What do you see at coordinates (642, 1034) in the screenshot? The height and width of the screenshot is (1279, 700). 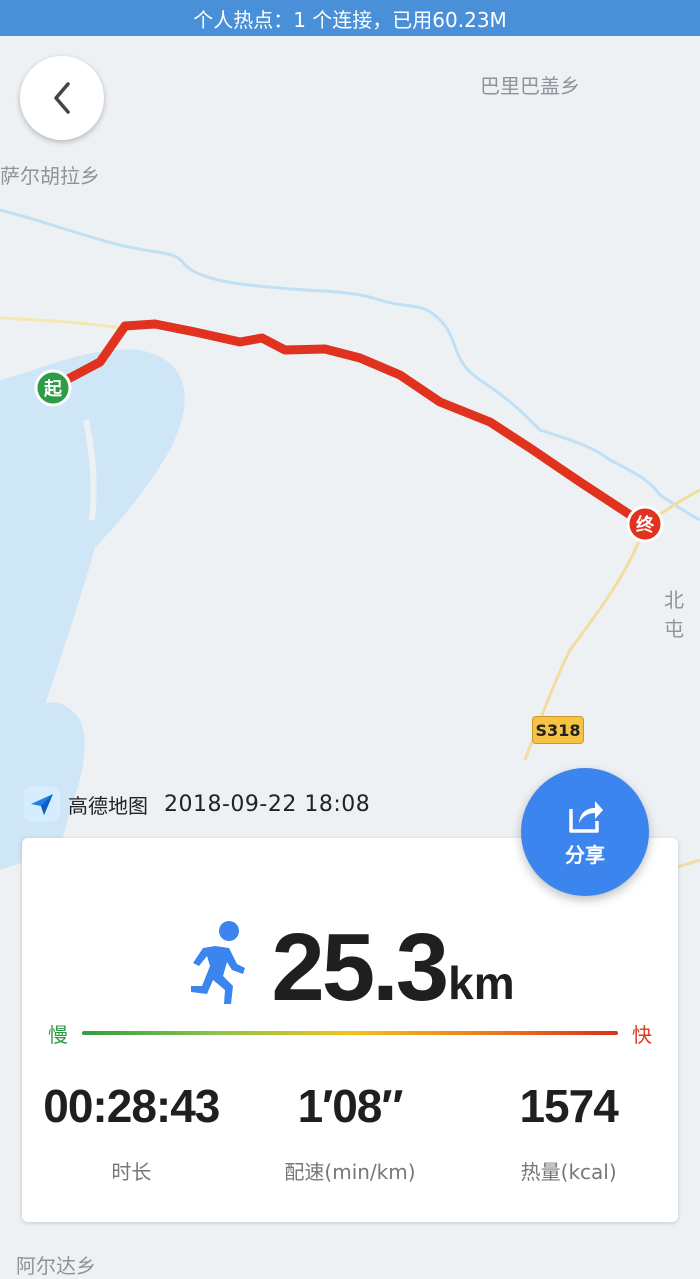 I see `speed-fast-label: 快` at bounding box center [642, 1034].